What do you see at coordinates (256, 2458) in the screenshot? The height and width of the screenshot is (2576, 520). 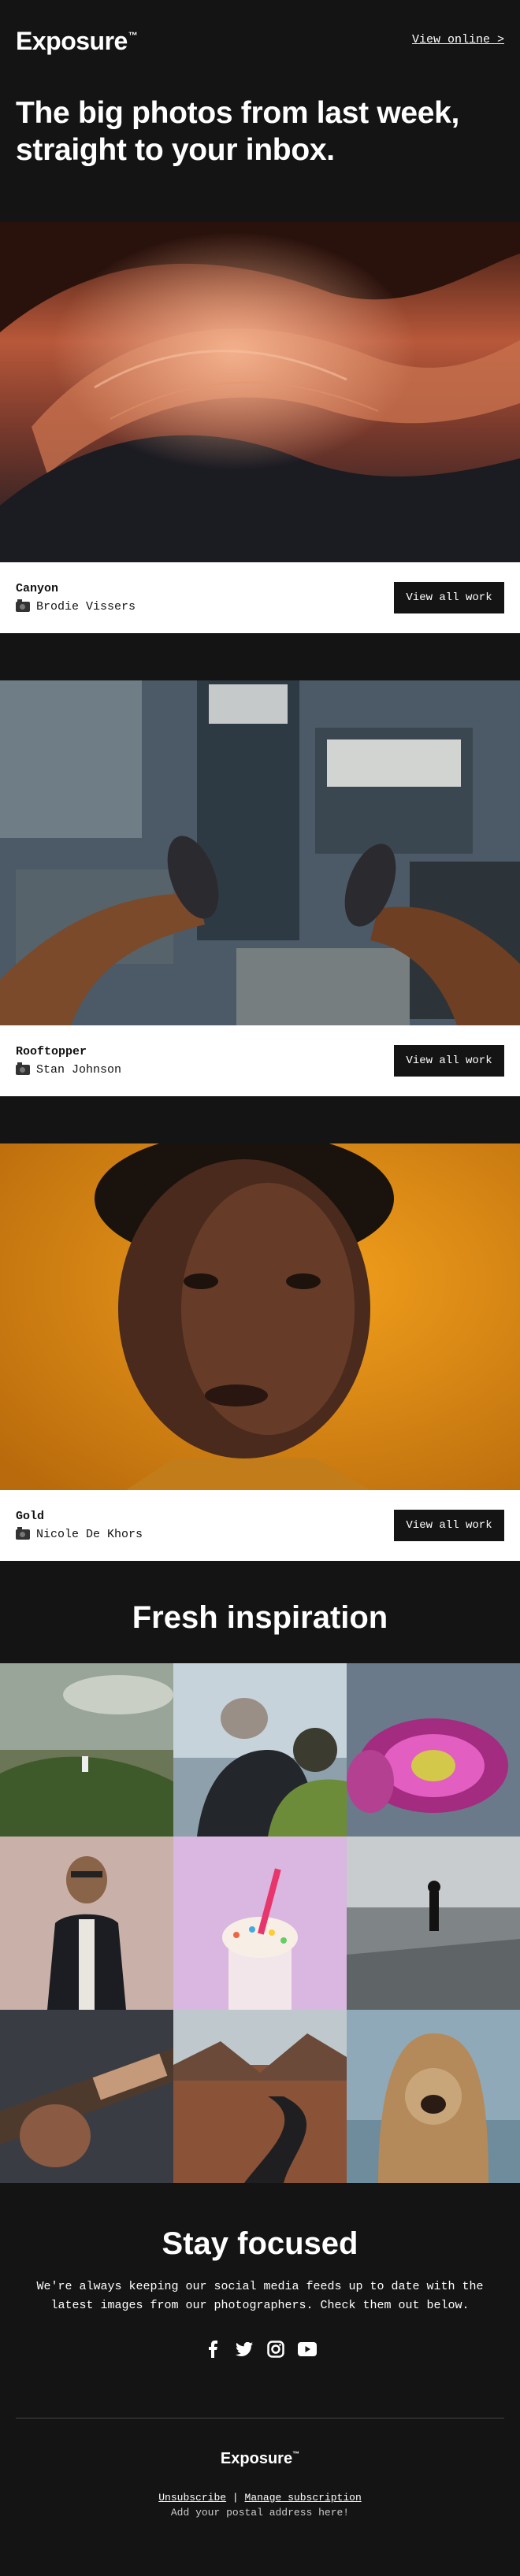 I see `footer-logo-text: Exposure` at bounding box center [256, 2458].